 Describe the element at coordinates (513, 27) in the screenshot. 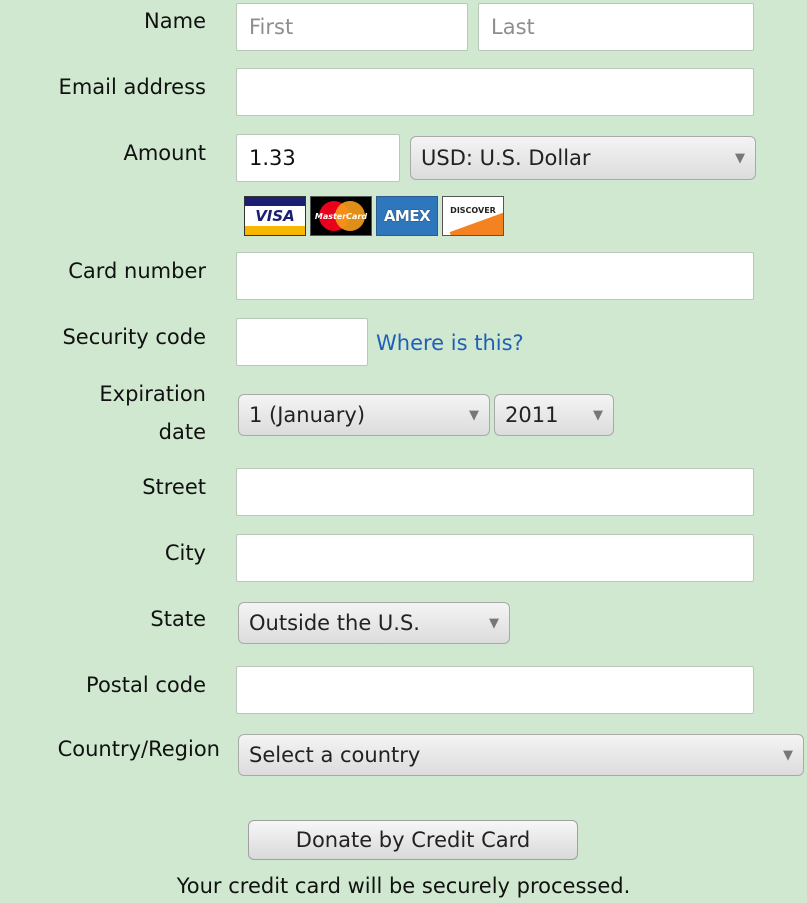

I see `last-name-placeholder: Last` at that location.